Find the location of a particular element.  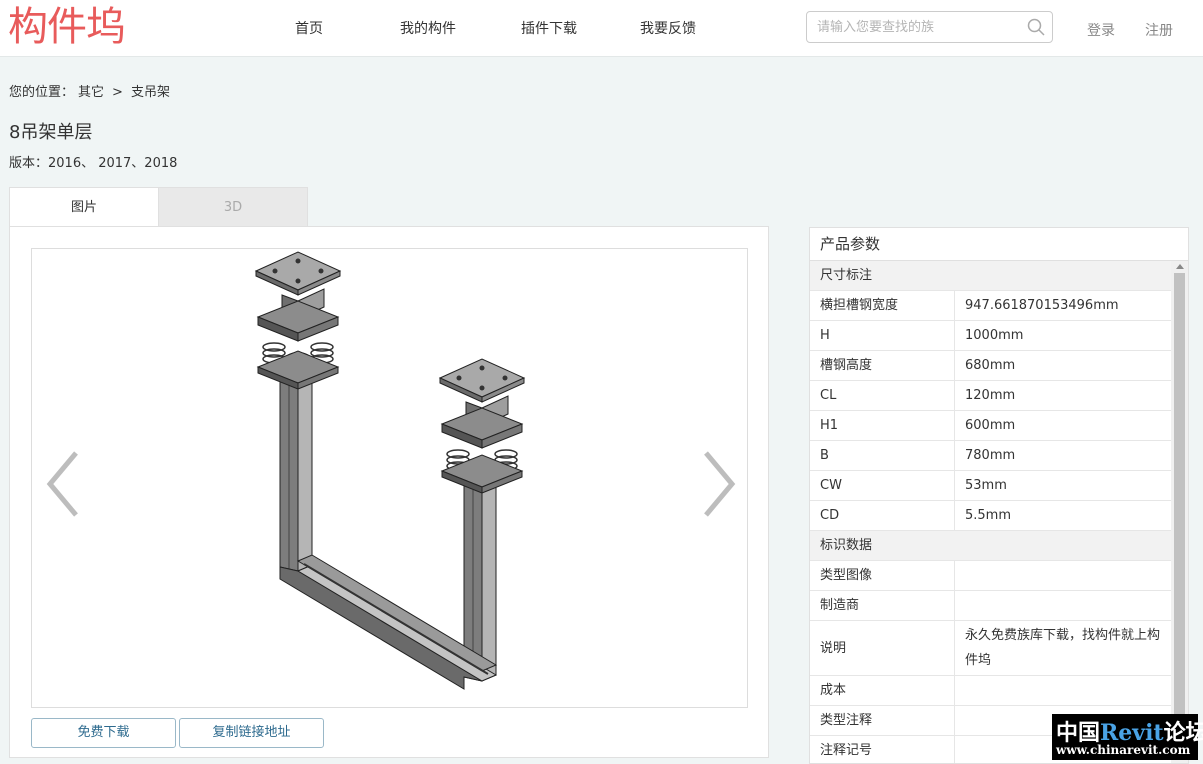

param-key: CW is located at coordinates (882, 485).